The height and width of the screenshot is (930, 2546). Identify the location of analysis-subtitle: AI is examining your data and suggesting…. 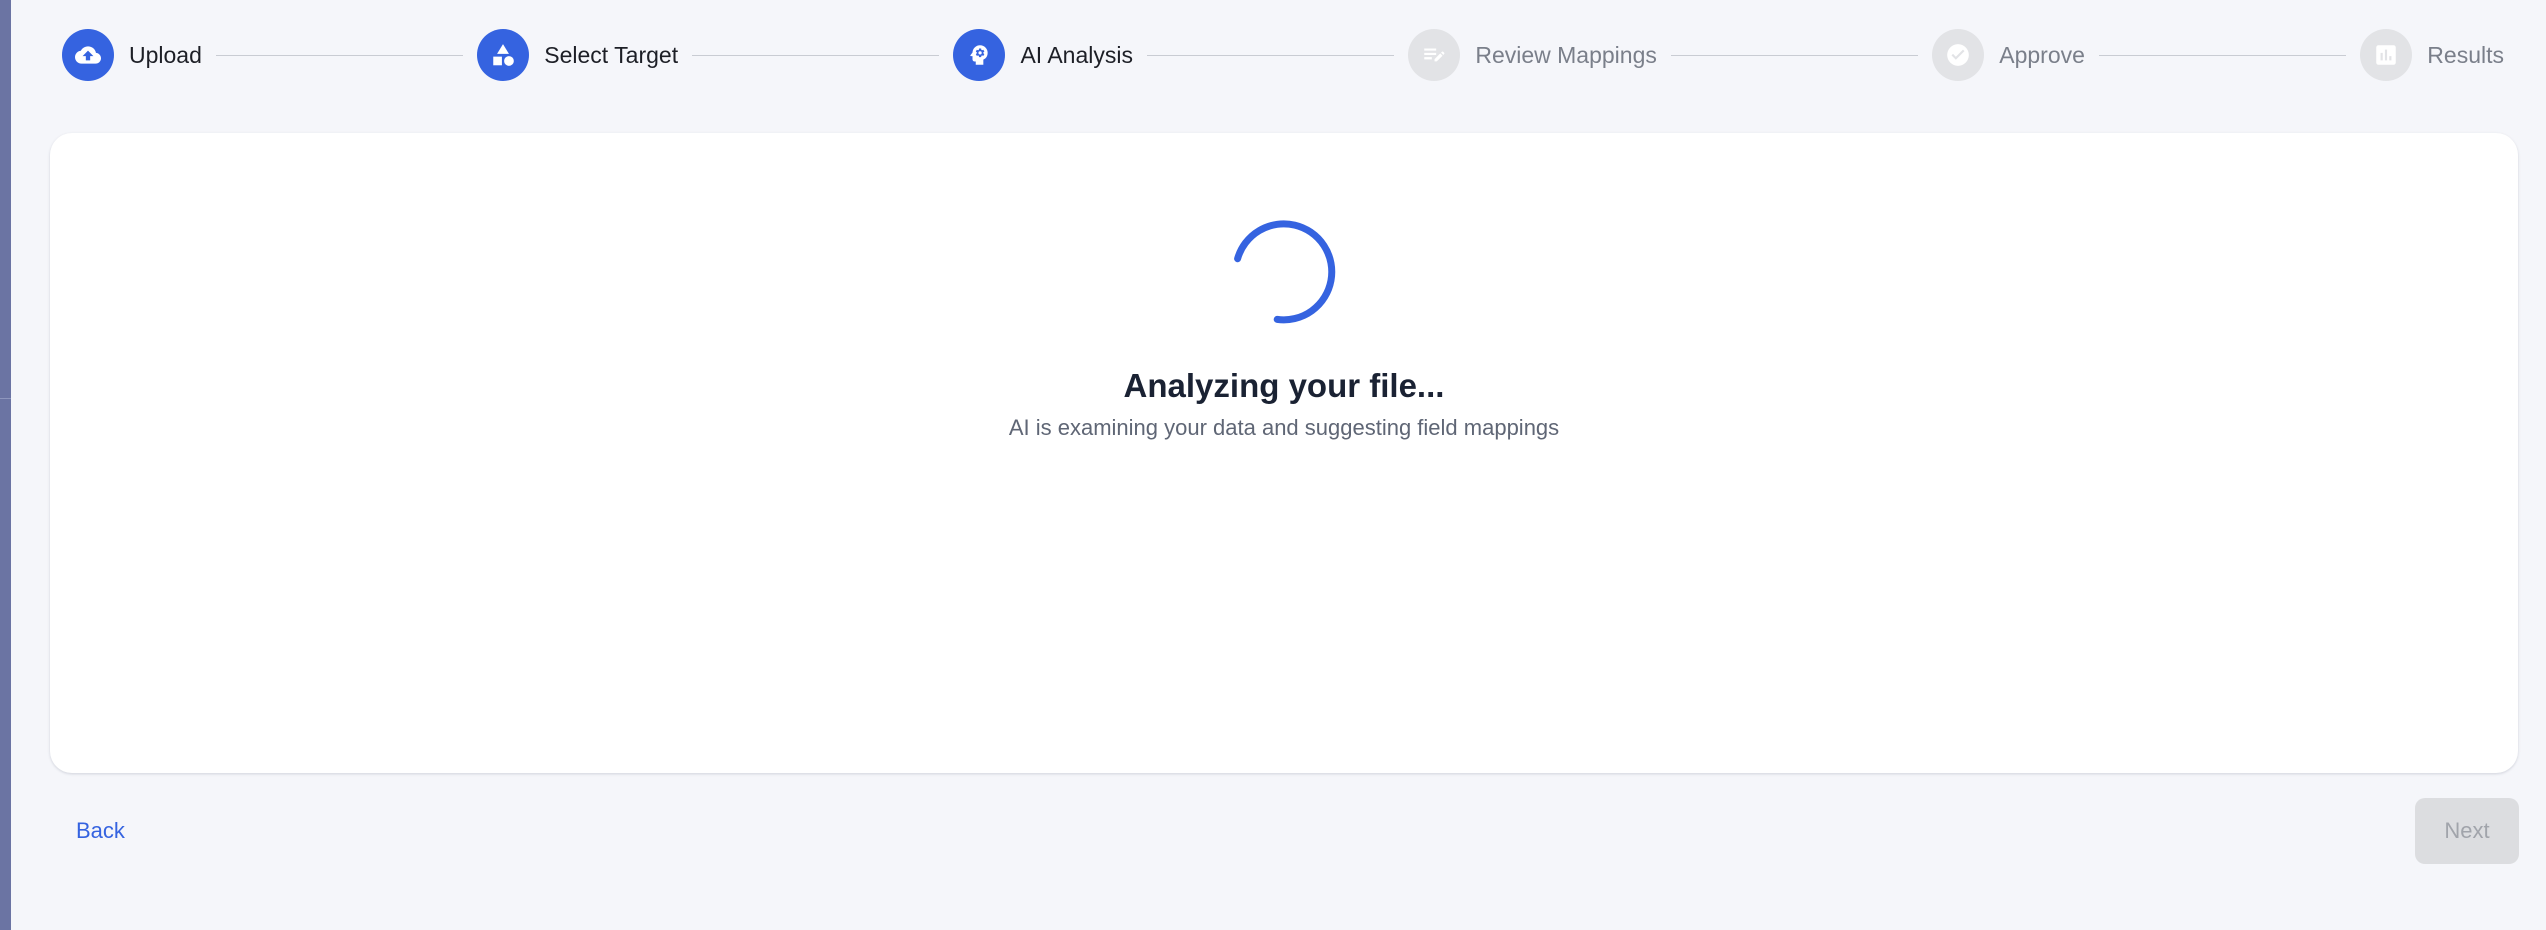
(1284, 427).